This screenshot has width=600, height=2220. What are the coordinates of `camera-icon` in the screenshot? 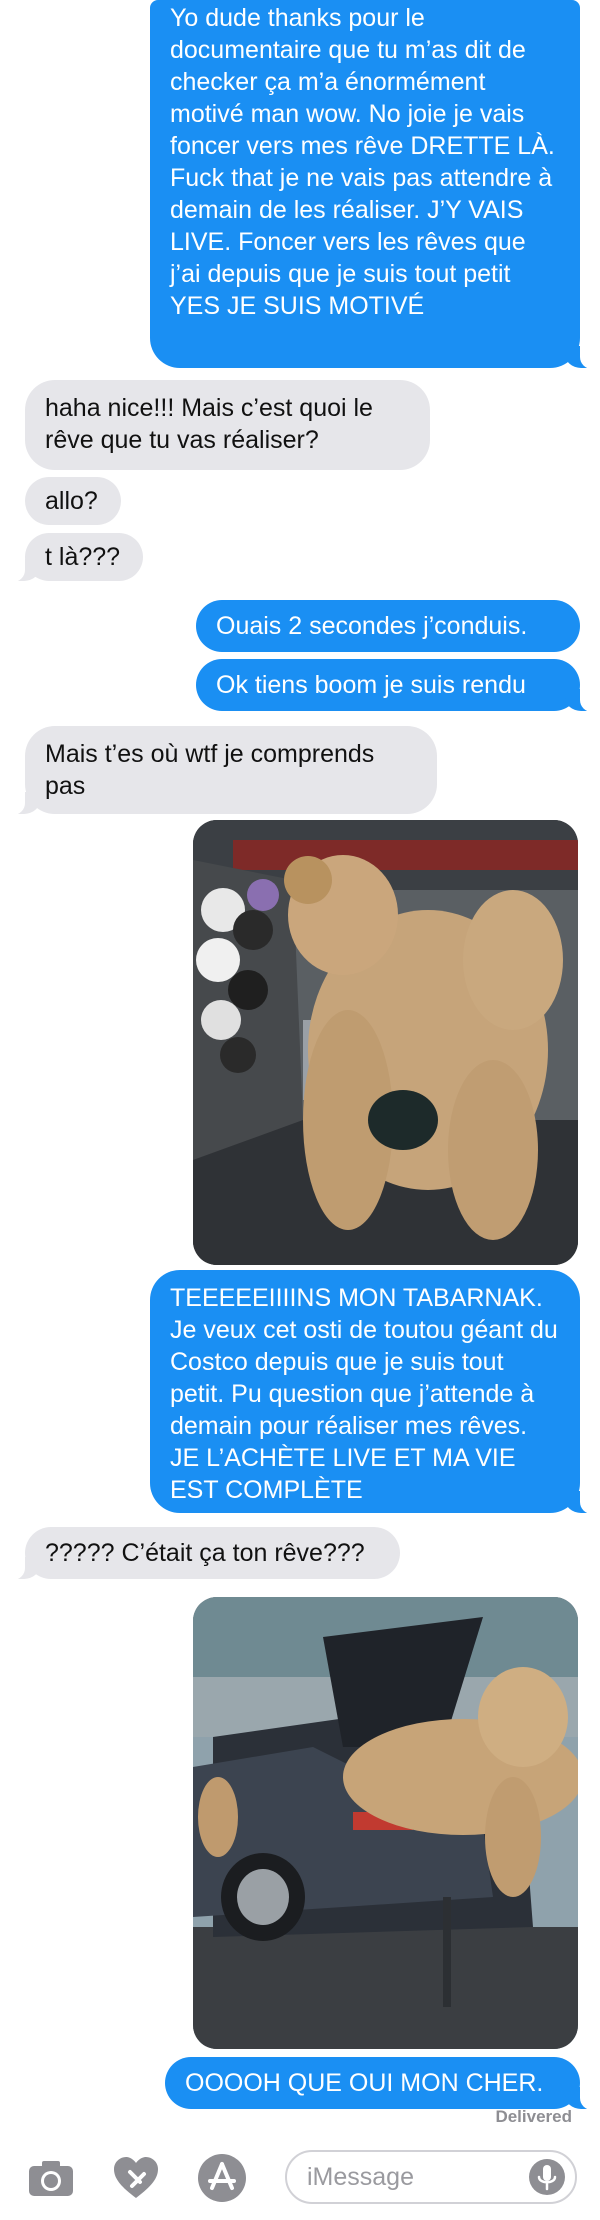 It's located at (51, 2178).